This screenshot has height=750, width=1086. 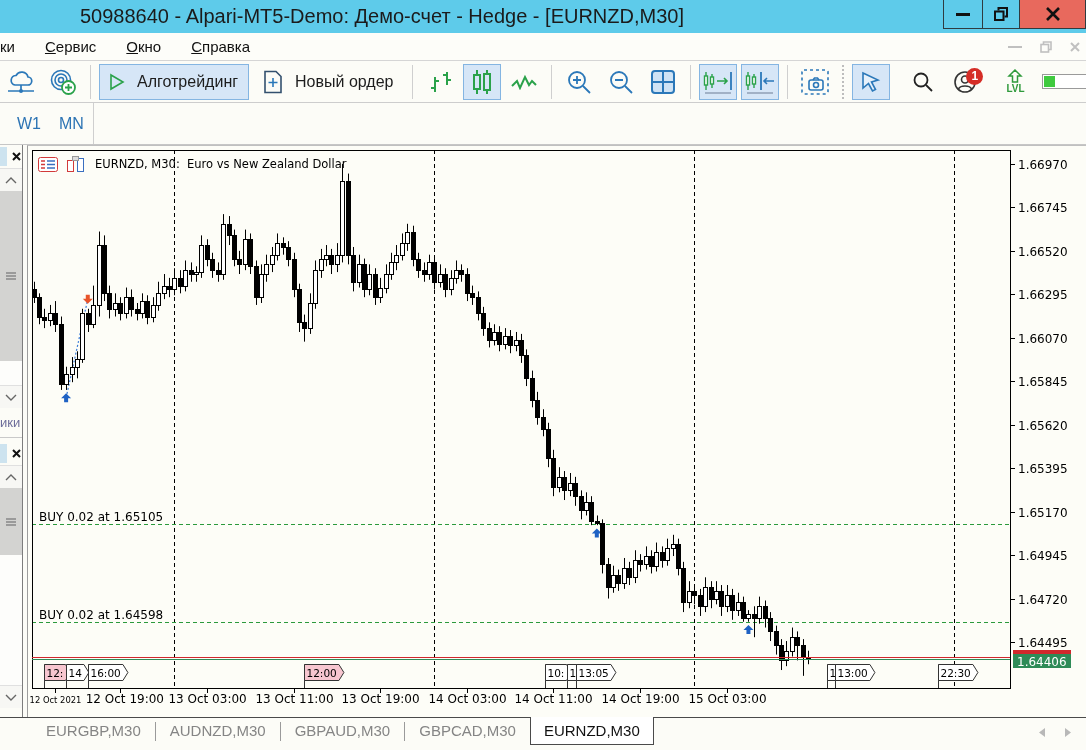 What do you see at coordinates (124, 699) in the screenshot?
I see `time-label: 12 Oct 19:00` at bounding box center [124, 699].